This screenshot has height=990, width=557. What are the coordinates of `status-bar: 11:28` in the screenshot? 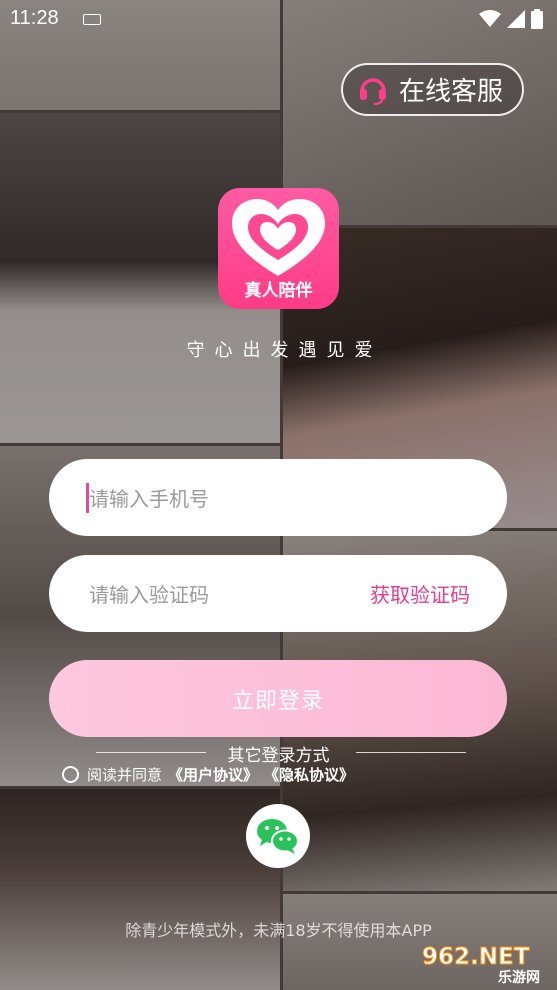 It's located at (278, 19).